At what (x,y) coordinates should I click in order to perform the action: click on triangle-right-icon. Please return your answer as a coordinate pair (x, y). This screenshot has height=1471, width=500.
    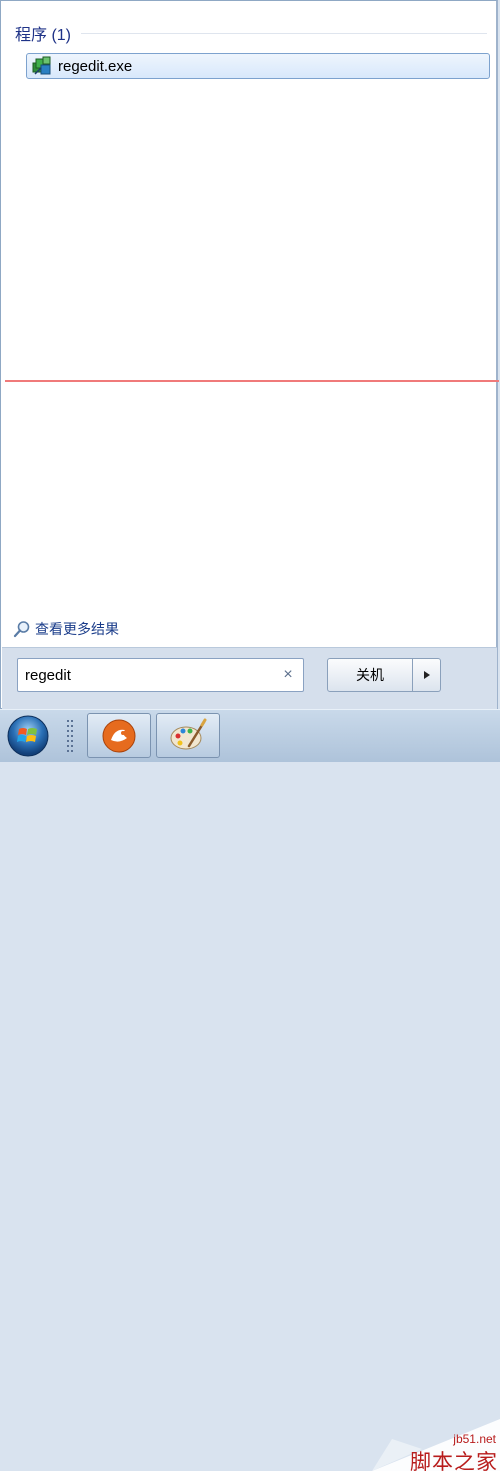
    Looking at the image, I should click on (426, 675).